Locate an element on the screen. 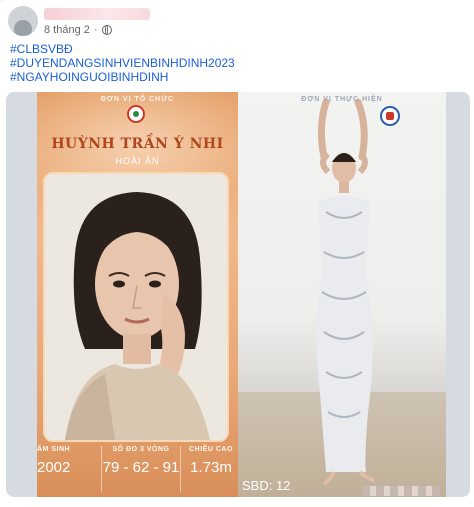 The height and width of the screenshot is (507, 474). image-gutter is located at coordinates (458, 294).